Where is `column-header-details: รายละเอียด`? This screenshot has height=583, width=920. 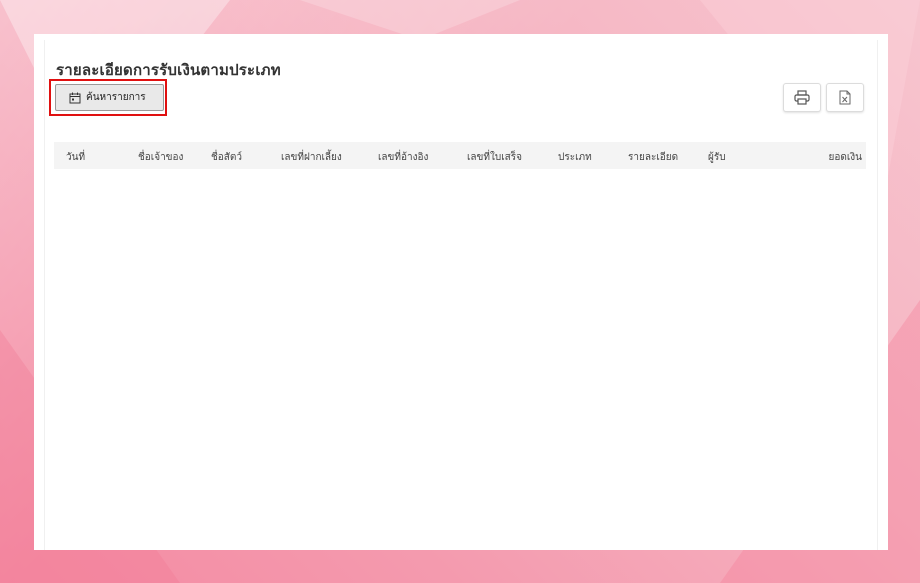 column-header-details: รายละเอียด is located at coordinates (653, 157).